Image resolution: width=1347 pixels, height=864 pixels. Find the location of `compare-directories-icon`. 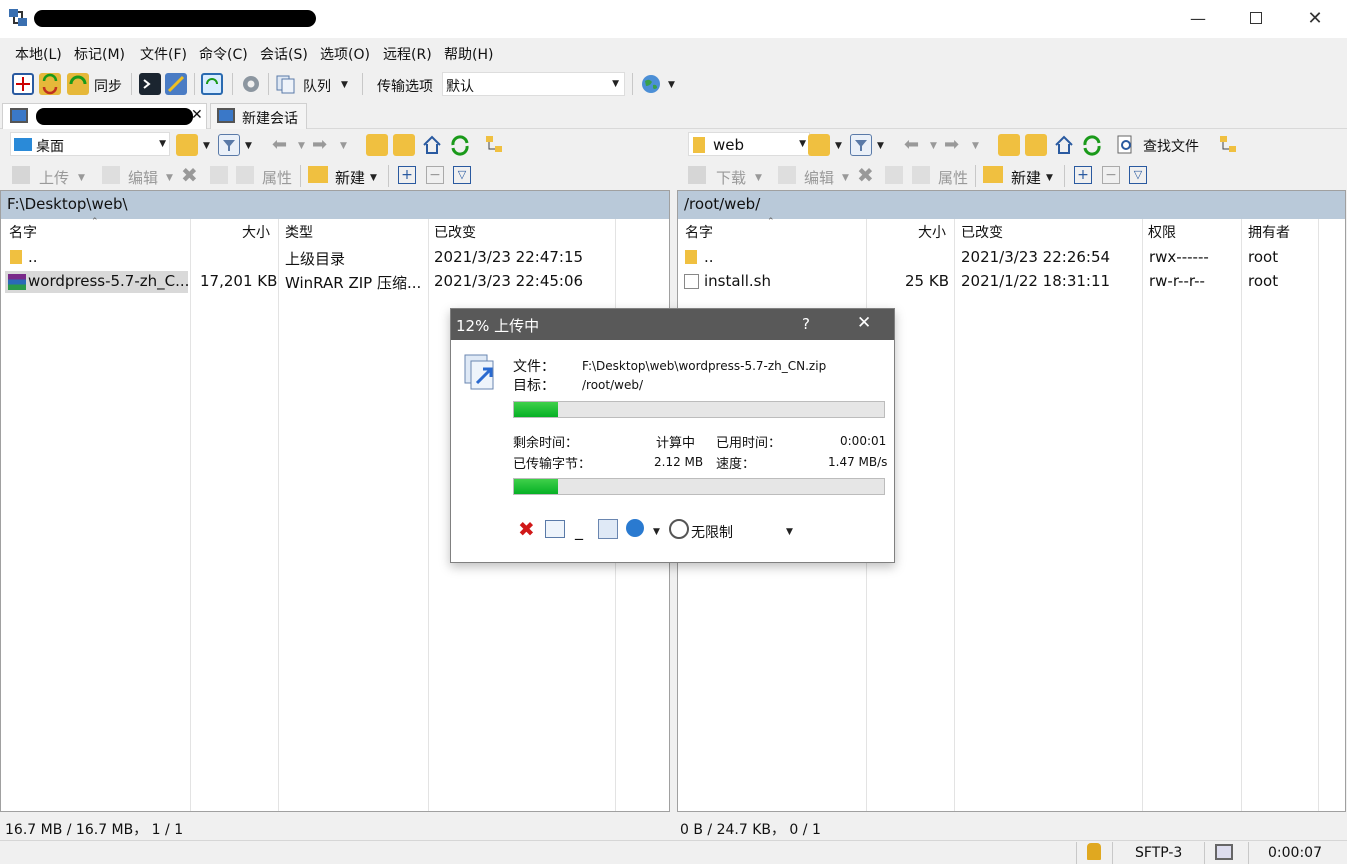

compare-directories-icon is located at coordinates (23, 84).